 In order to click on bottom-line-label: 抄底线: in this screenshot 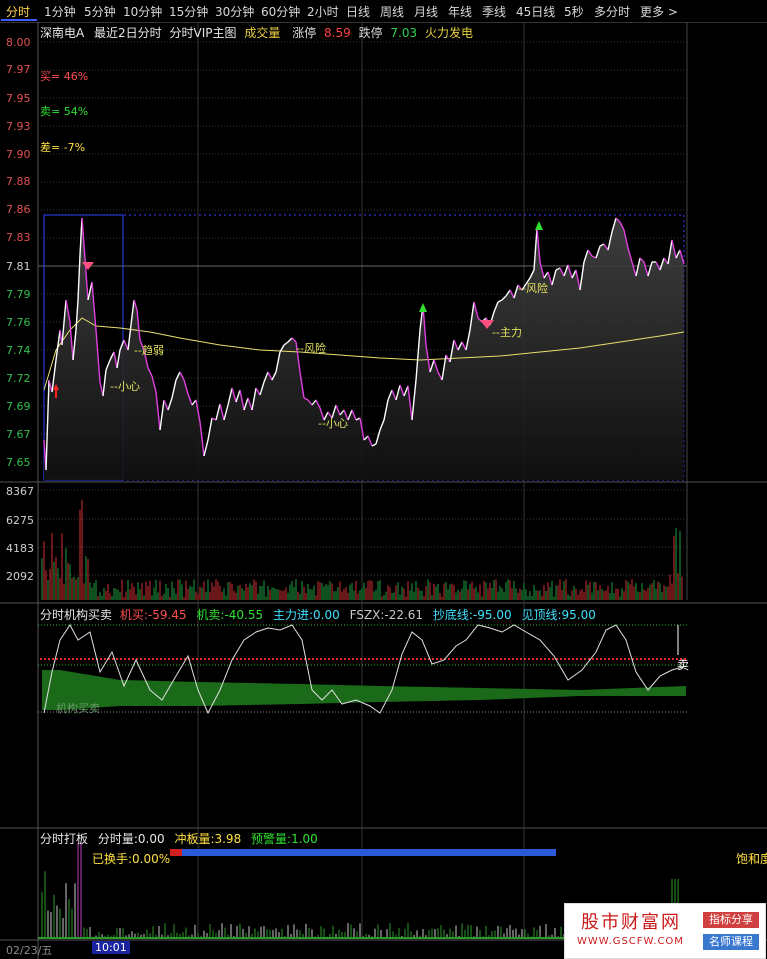, I will do `click(452, 615)`.